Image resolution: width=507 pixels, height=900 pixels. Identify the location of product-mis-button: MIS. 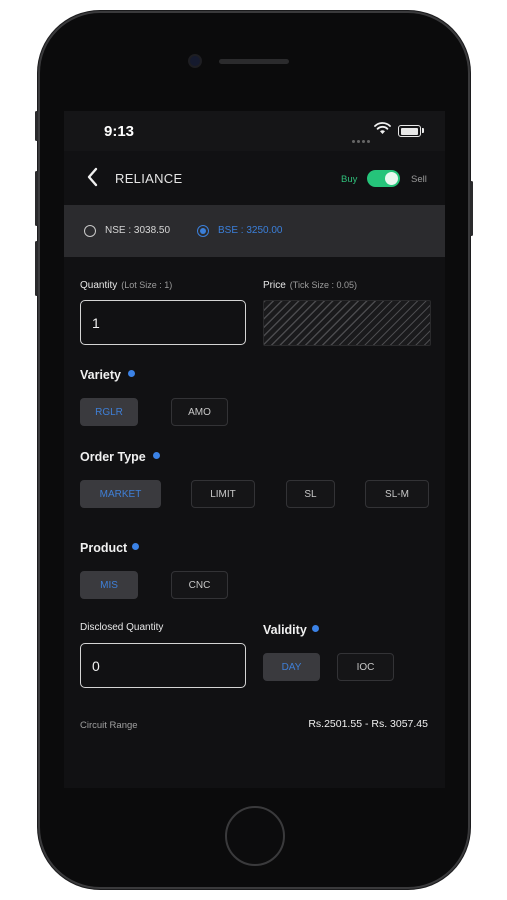
(109, 585).